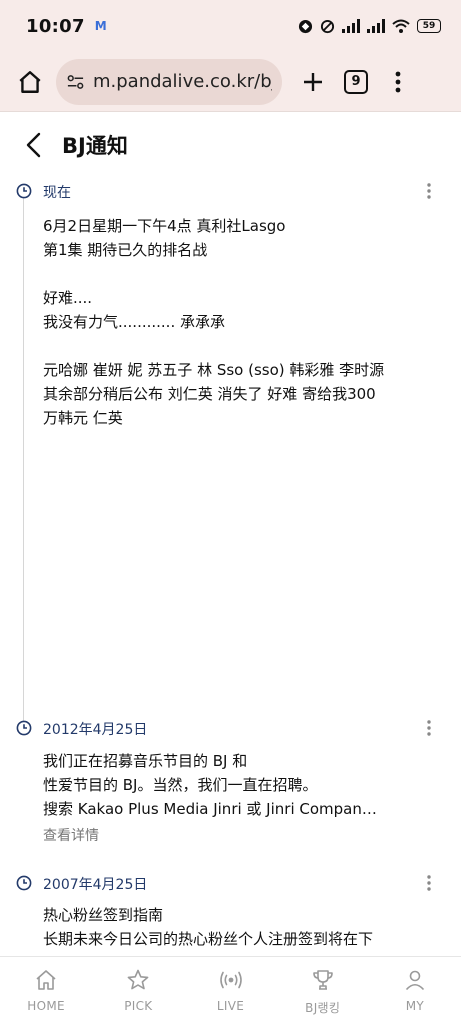 This screenshot has height=1024, width=461. Describe the element at coordinates (429, 26) in the screenshot. I see `battery-icon: 59` at that location.